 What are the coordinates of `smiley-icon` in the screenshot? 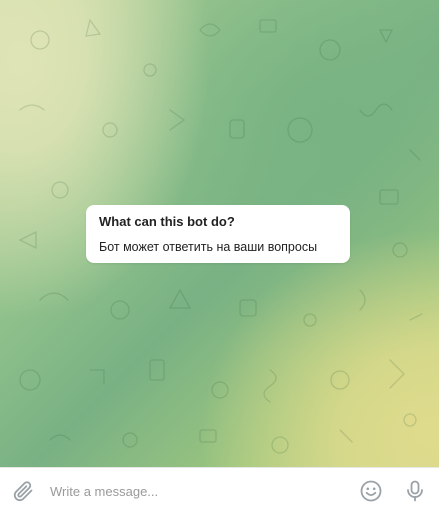 It's located at (371, 491).